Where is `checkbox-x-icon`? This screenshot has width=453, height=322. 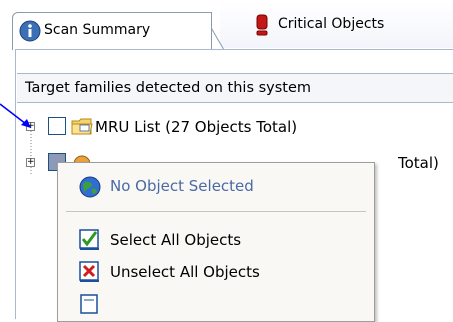 checkbox-x-icon is located at coordinates (89, 271).